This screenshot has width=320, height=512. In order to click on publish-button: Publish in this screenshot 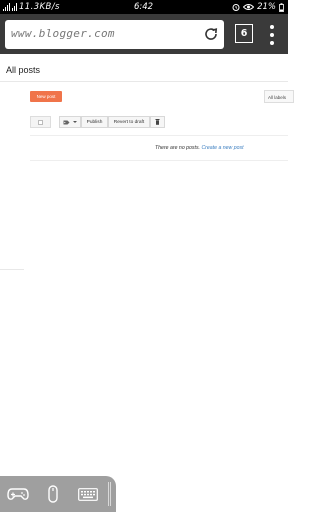, I will do `click(94, 122)`.